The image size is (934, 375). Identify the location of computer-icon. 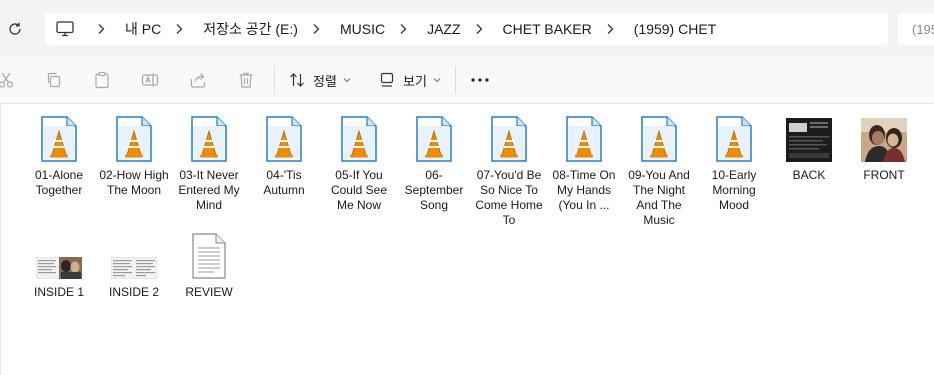
(65, 29).